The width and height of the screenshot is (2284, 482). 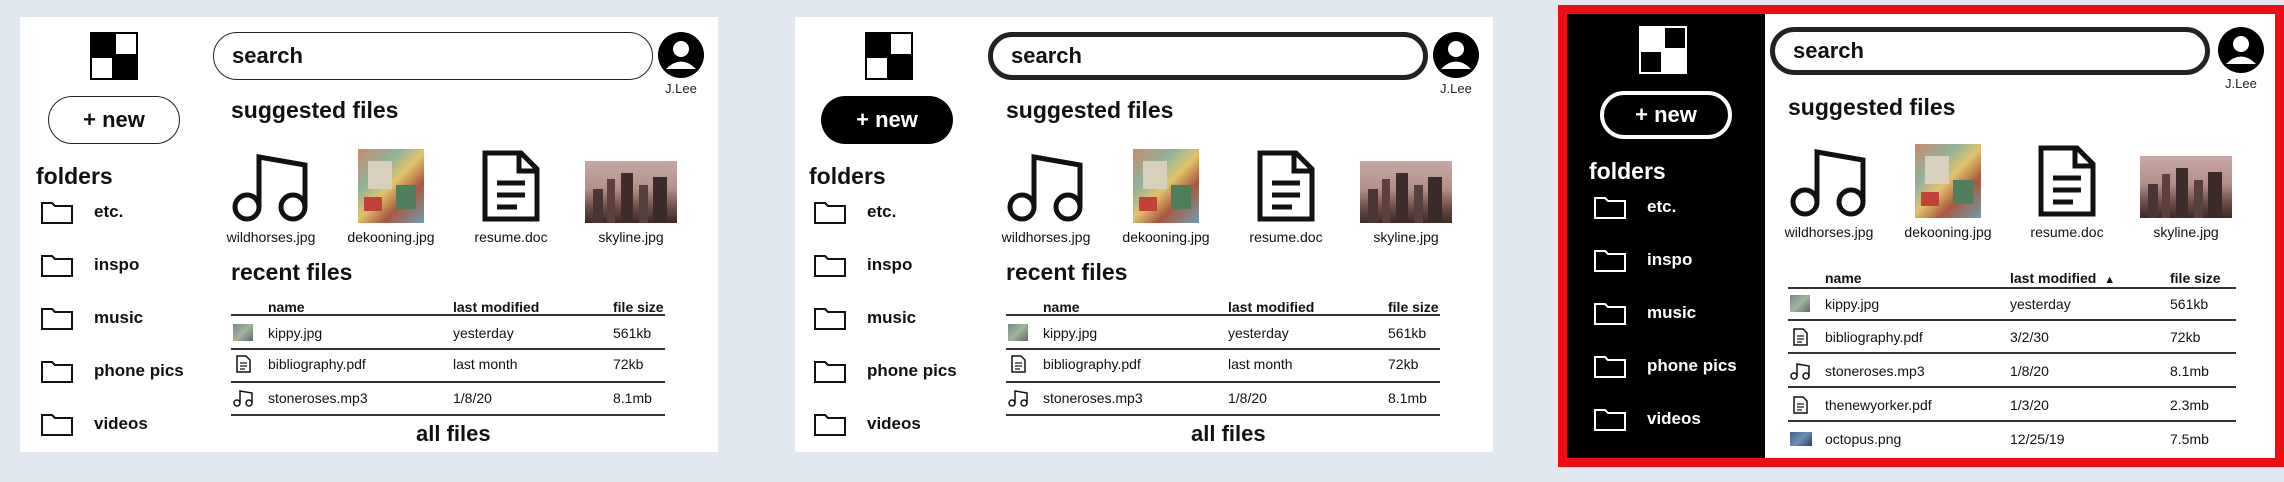 I want to click on folder-label: videos, so click(x=894, y=423).